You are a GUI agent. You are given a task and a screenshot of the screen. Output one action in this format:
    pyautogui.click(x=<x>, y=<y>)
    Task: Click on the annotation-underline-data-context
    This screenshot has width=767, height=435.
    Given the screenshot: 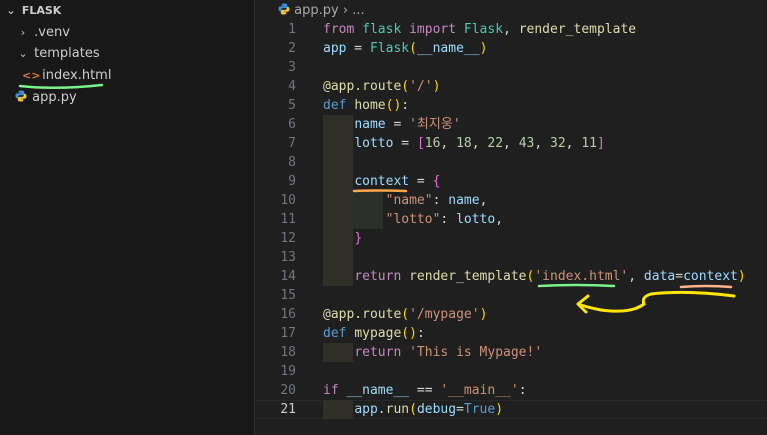 What is the action you would take?
    pyautogui.click(x=706, y=286)
    